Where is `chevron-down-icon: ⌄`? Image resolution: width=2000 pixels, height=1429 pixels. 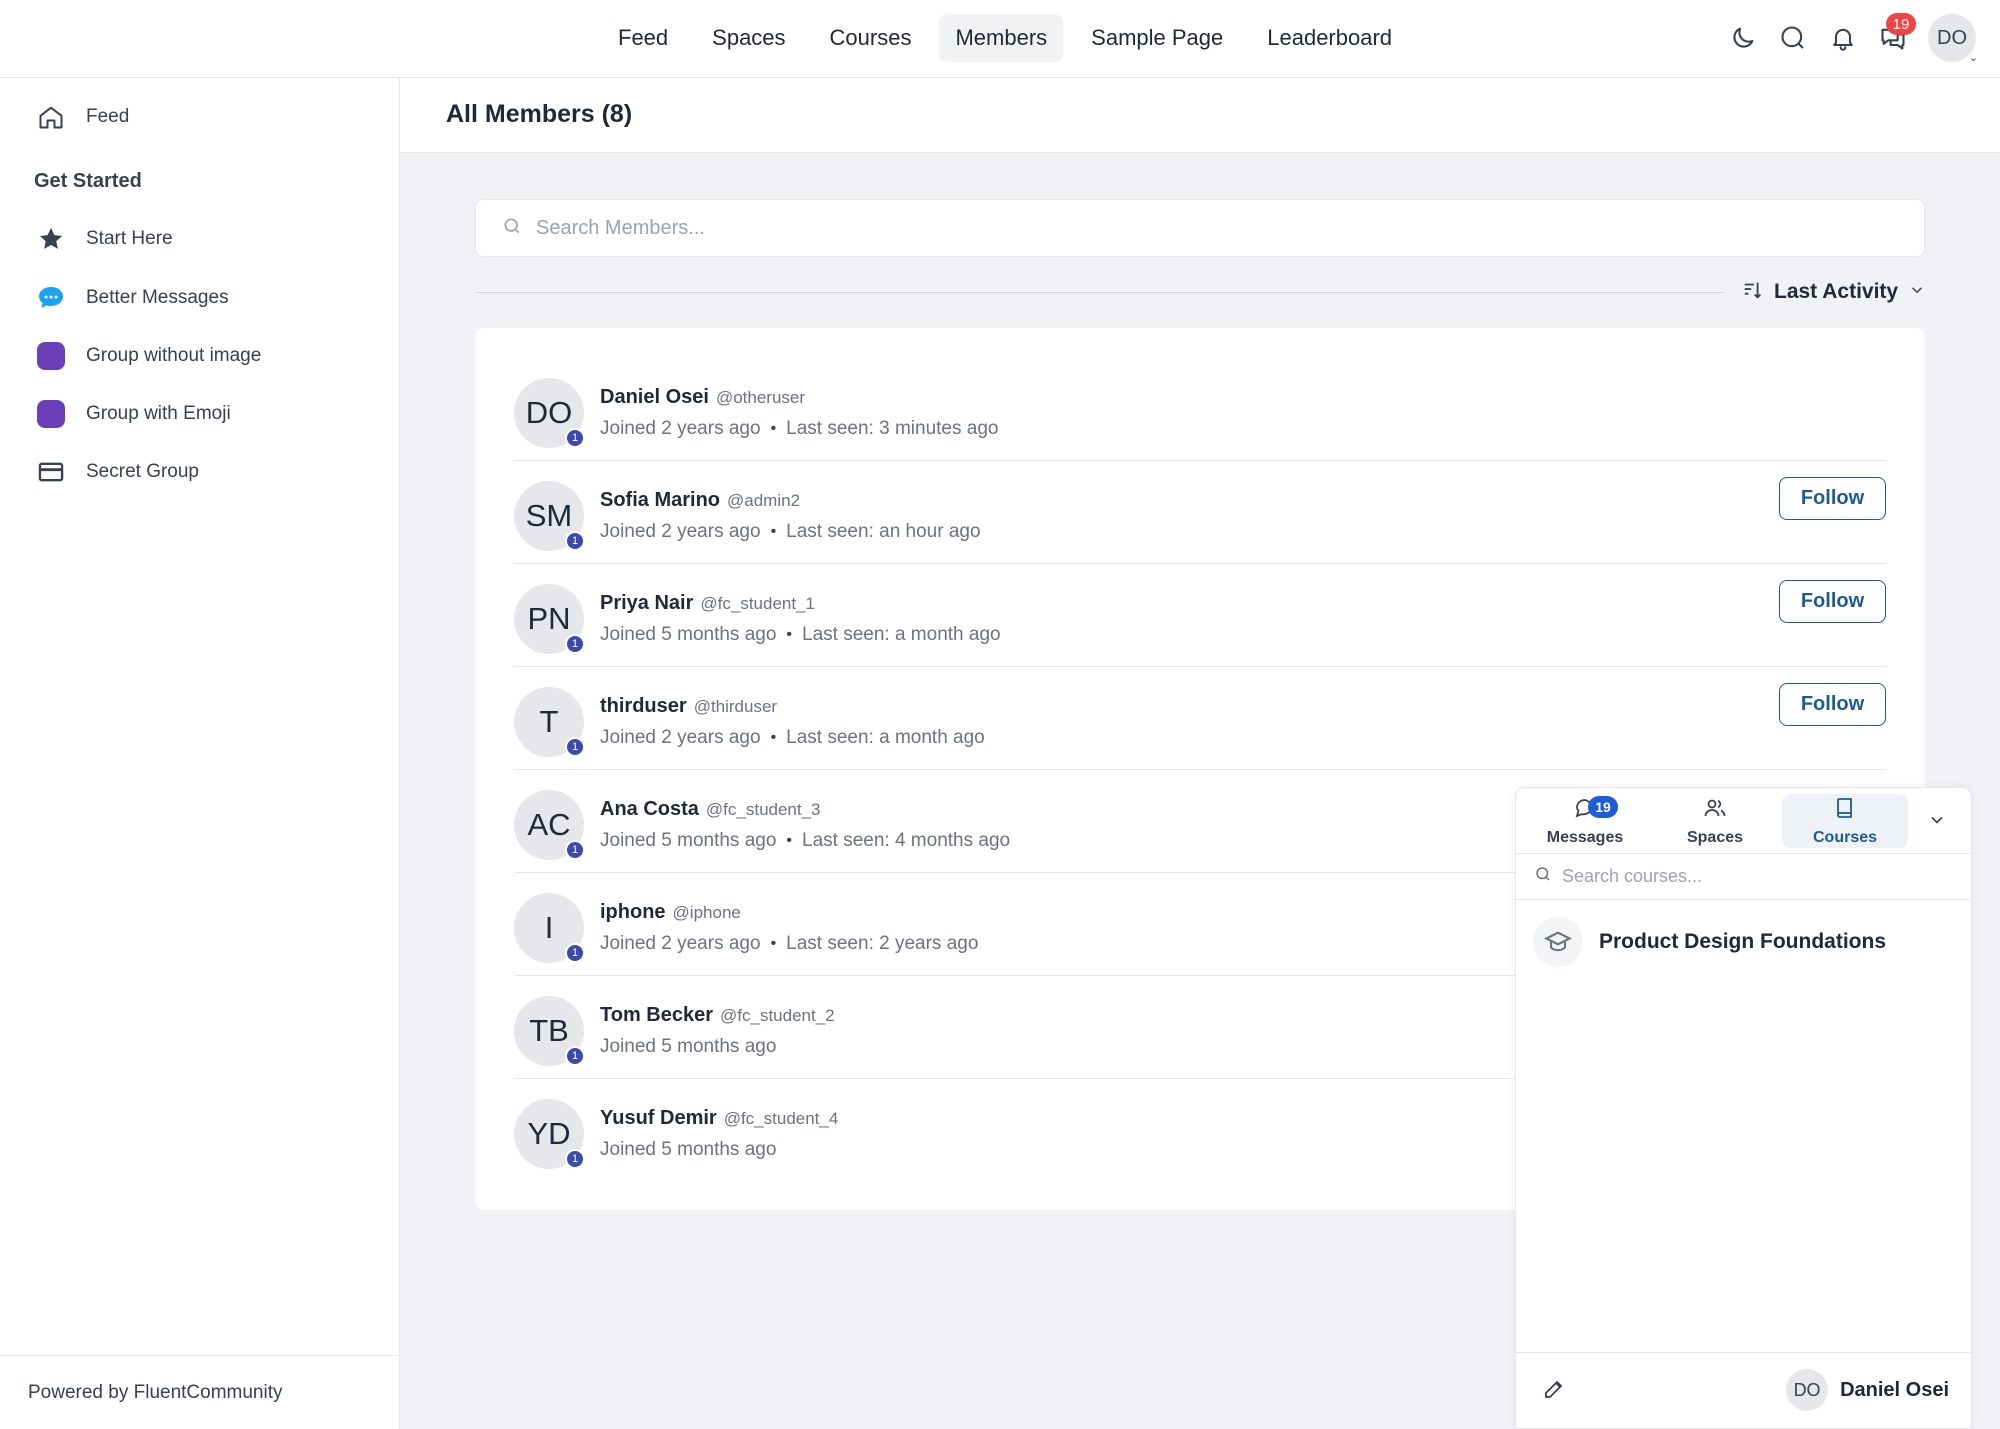
chevron-down-icon: ⌄ is located at coordinates (1973, 58).